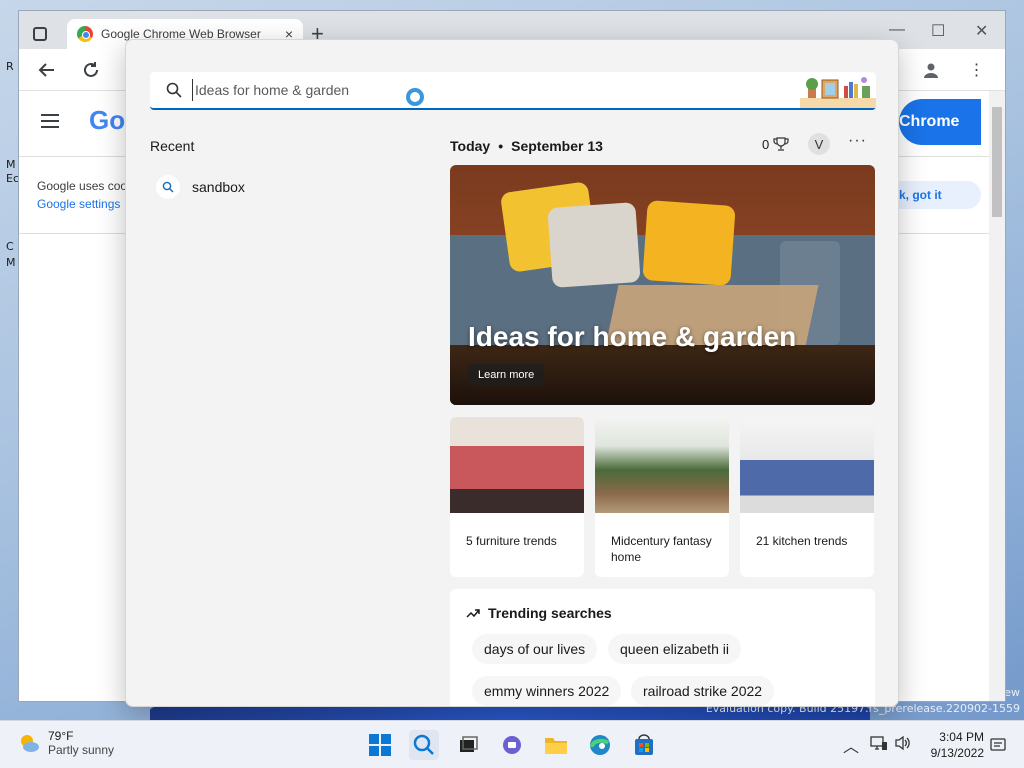 Image resolution: width=1024 pixels, height=768 pixels. I want to click on hero-card: Ideas for home & garden Learn more, so click(662, 285).